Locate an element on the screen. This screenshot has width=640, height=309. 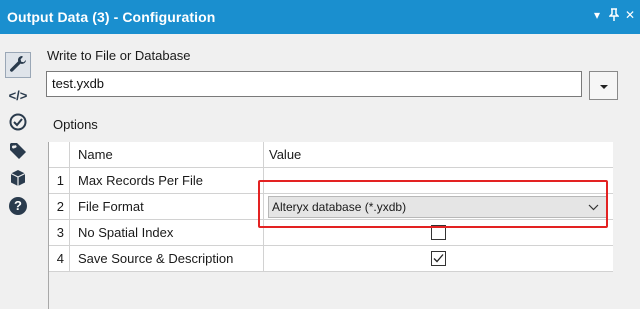
options-label: Options is located at coordinates (75, 124).